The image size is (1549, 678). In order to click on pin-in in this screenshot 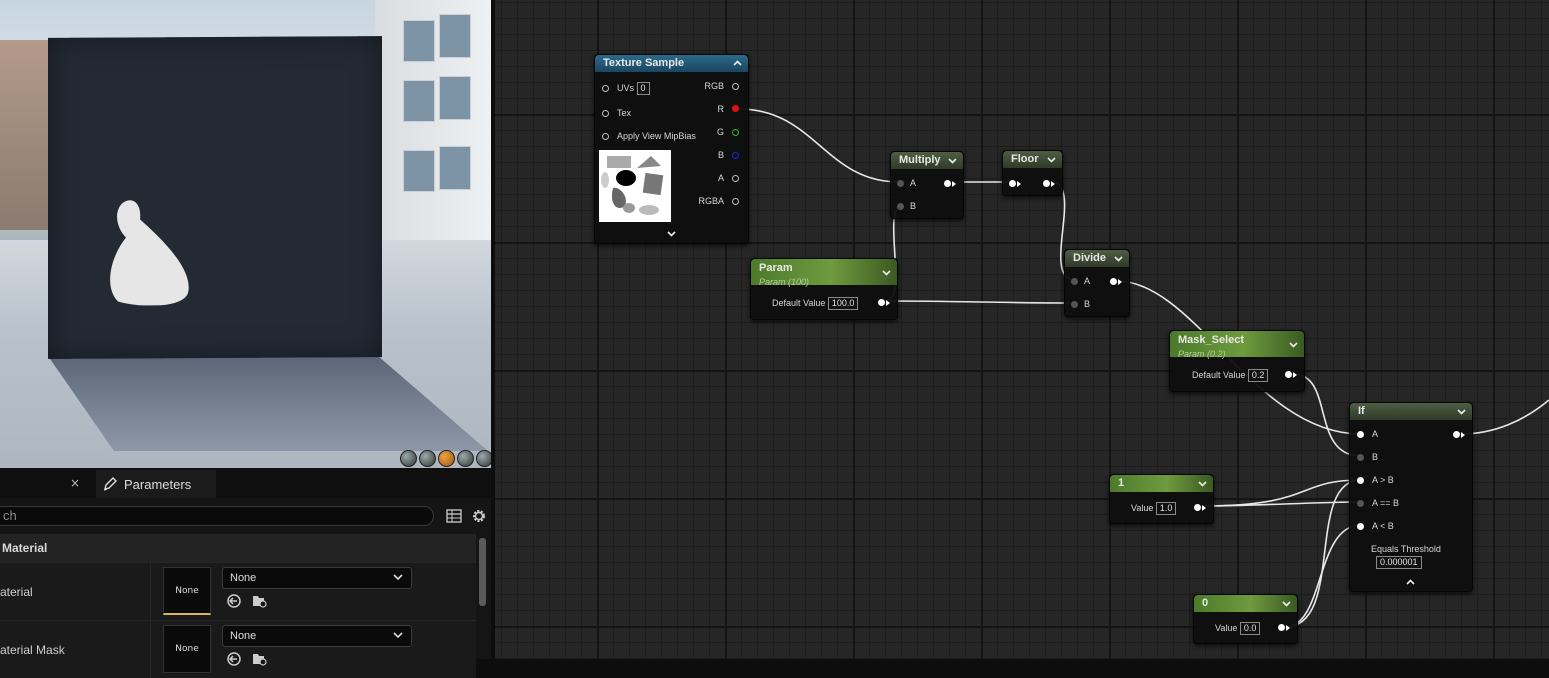, I will do `click(1012, 183)`.